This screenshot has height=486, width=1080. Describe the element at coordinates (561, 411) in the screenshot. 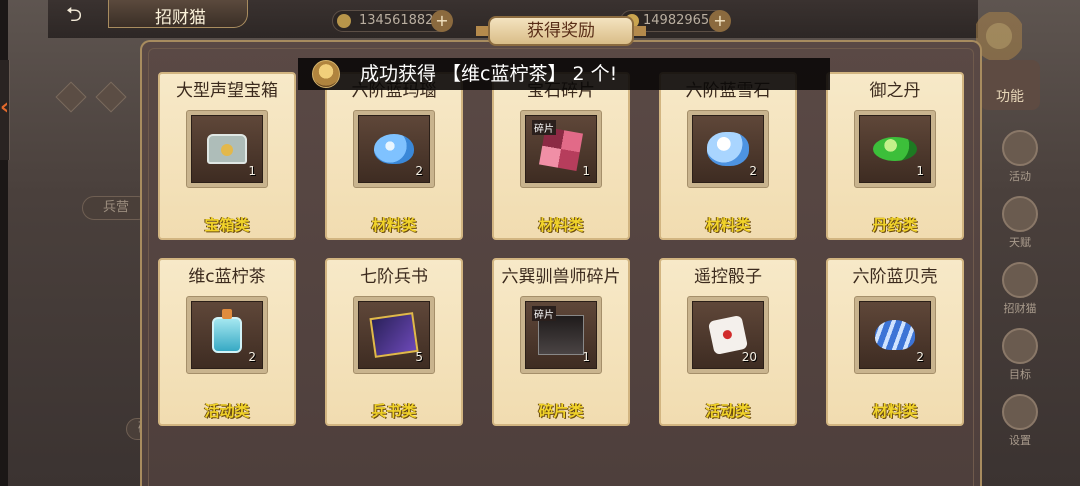

I see `reward-category: 碎片类` at that location.